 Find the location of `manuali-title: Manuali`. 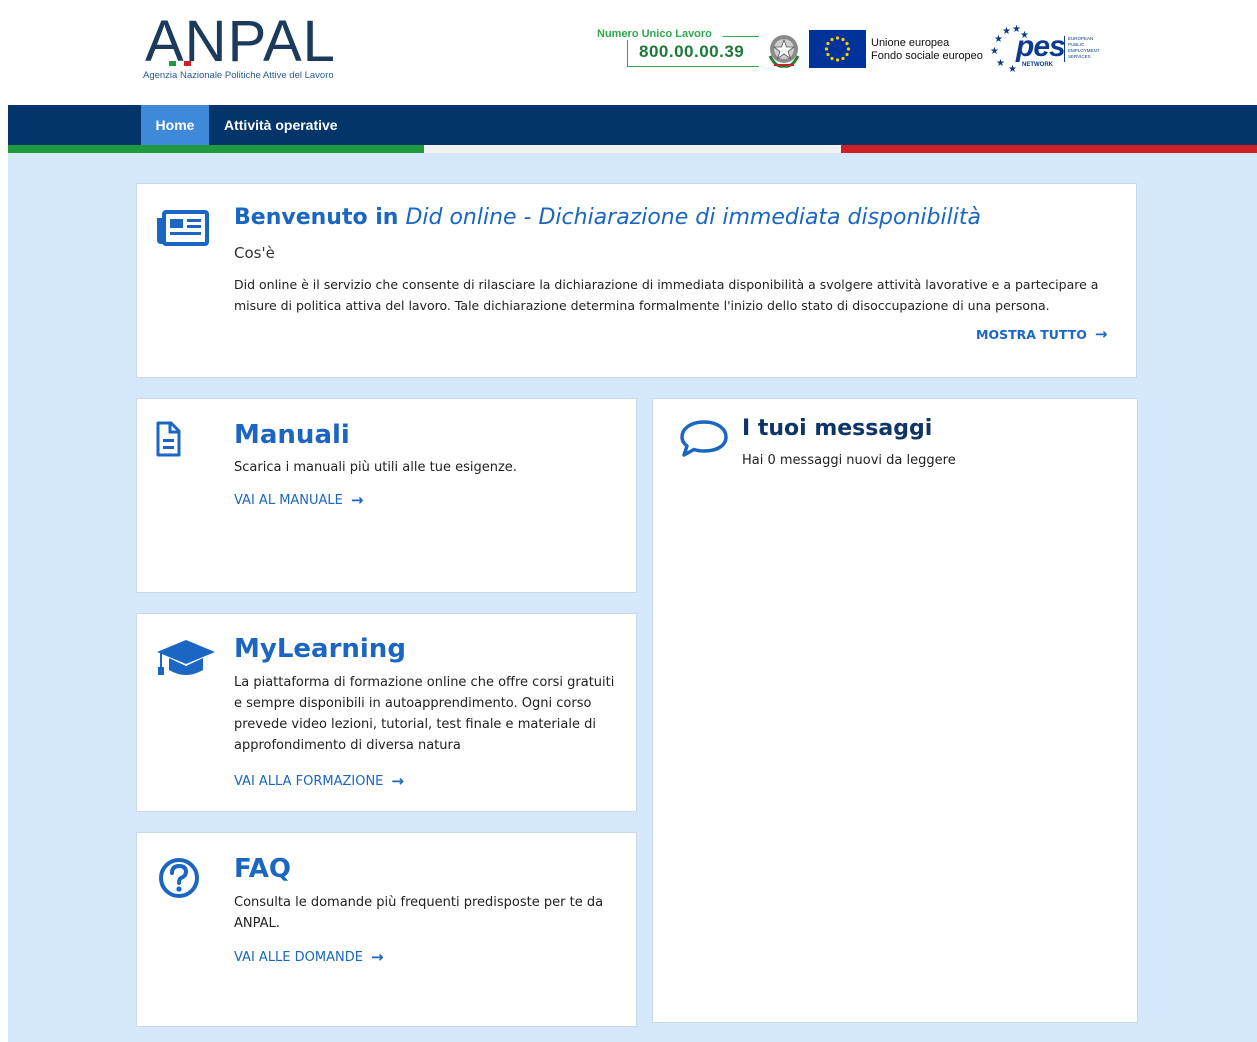

manuali-title: Manuali is located at coordinates (292, 435).